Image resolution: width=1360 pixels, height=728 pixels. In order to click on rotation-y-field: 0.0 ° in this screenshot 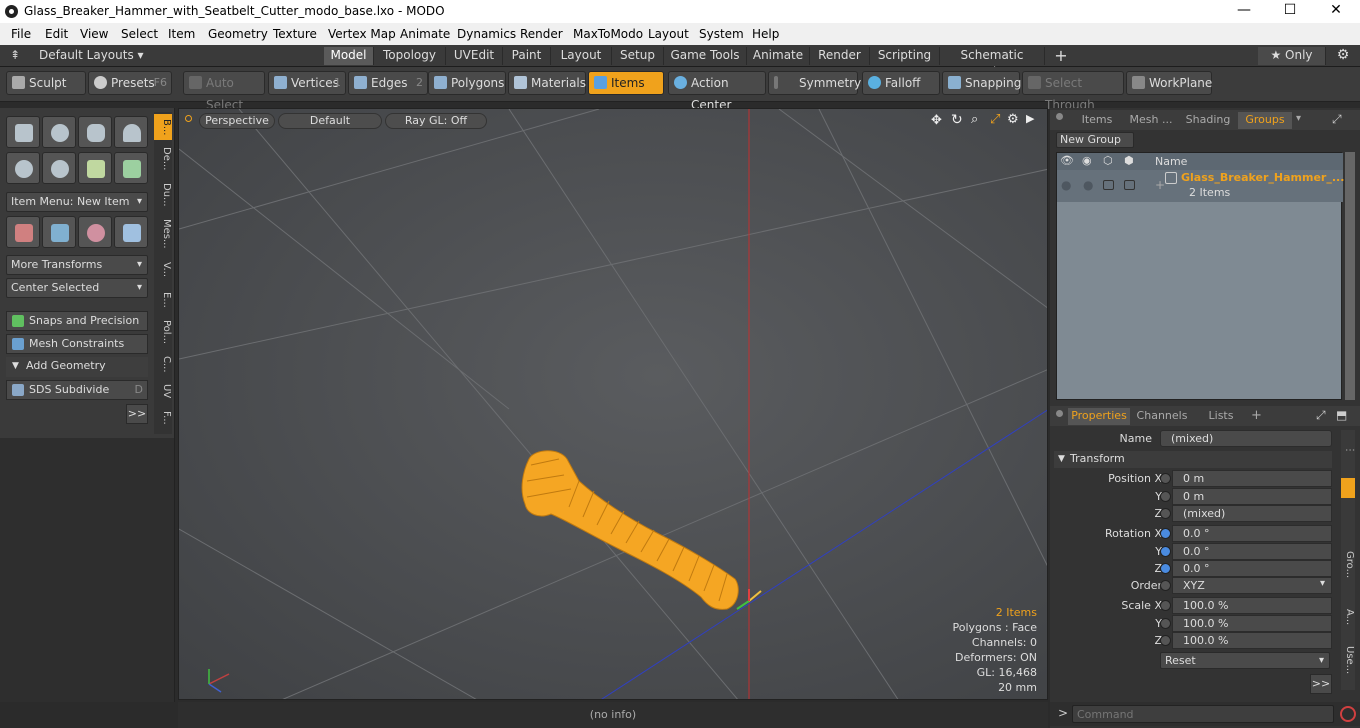, I will do `click(1252, 551)`.